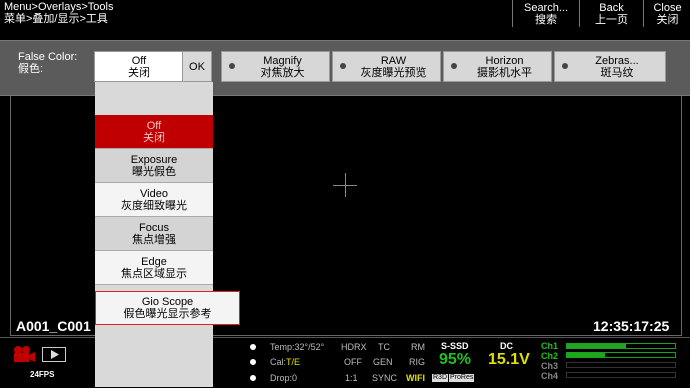  I want to click on close-button: Close 关闭, so click(666, 13).